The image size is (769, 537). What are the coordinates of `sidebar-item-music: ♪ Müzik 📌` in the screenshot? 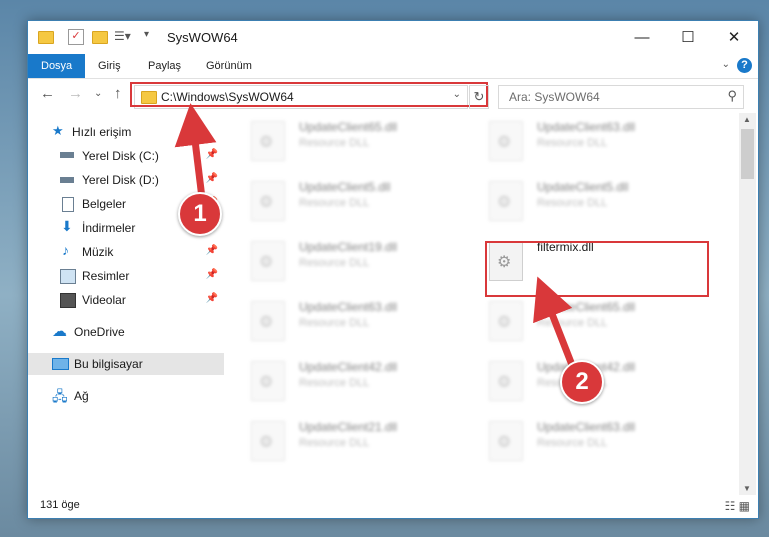 It's located at (126, 252).